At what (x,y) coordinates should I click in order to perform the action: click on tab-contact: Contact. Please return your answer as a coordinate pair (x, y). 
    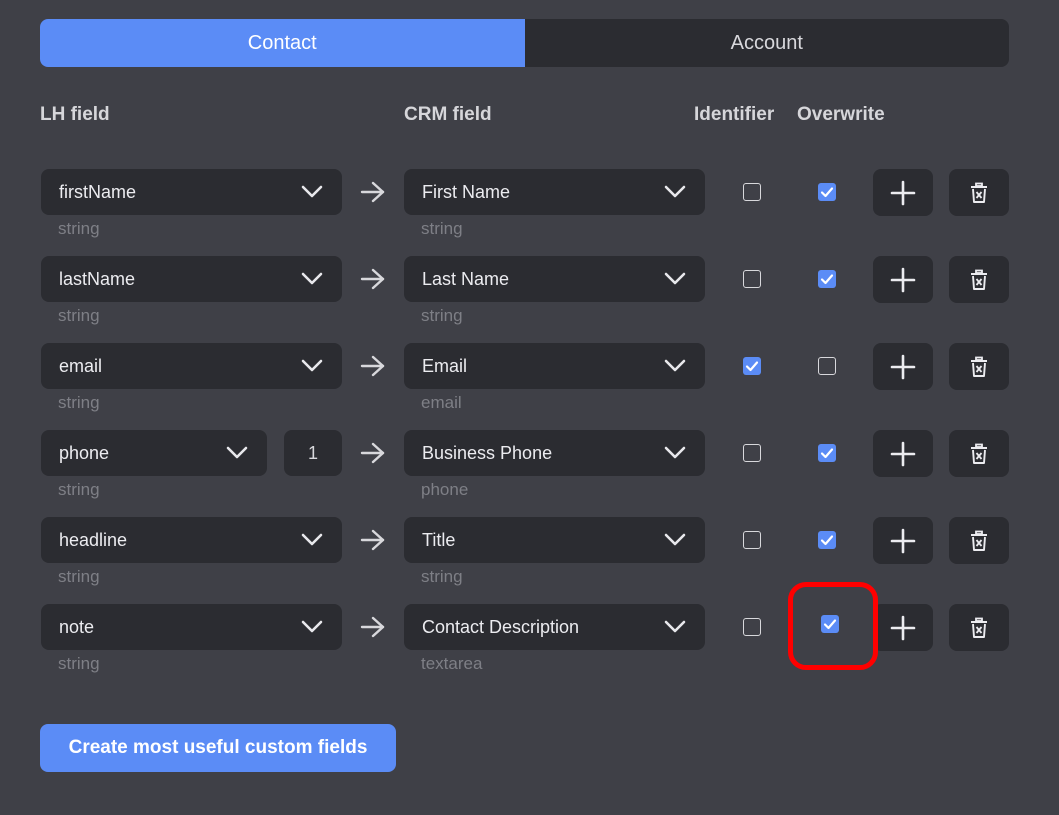
    Looking at the image, I should click on (282, 43).